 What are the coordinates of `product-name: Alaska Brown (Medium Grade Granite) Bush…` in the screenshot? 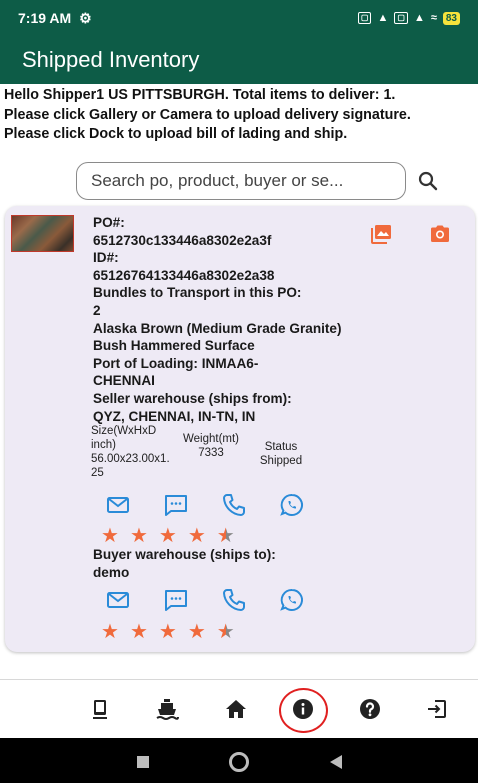 It's located at (217, 337).